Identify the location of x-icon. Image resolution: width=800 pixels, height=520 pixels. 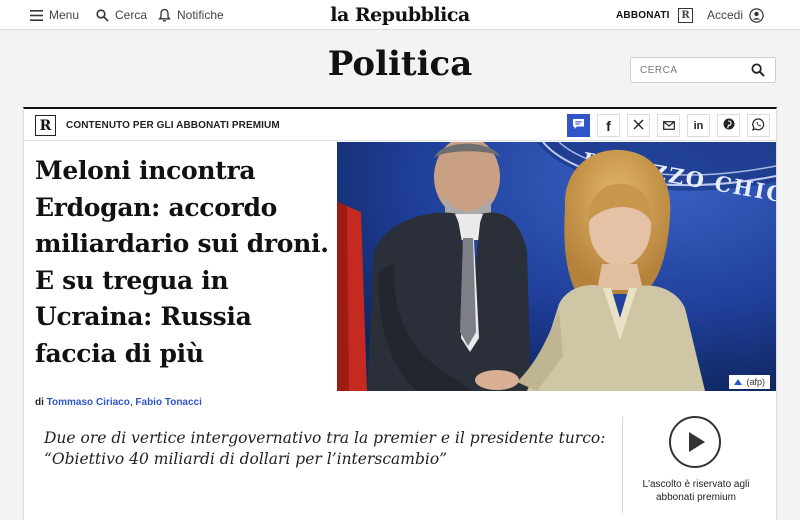
(638, 126).